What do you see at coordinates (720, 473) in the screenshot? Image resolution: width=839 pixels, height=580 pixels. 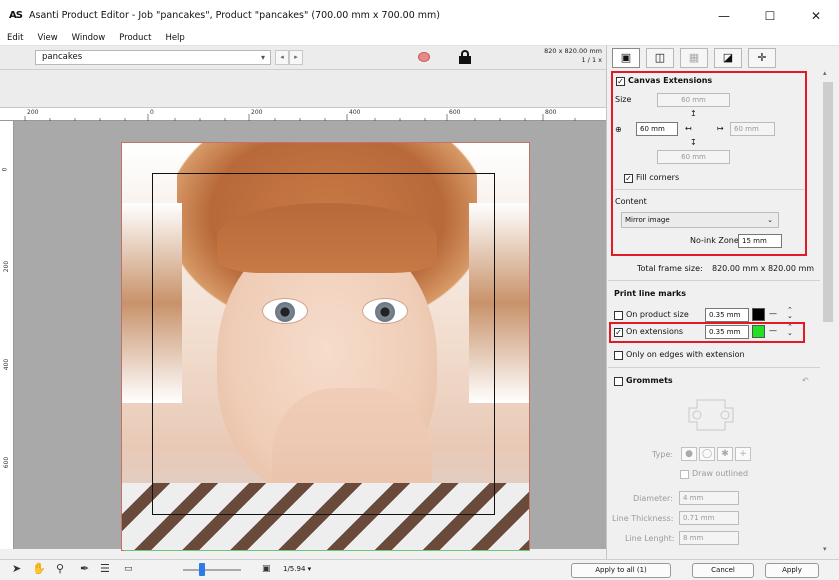 I see `draw-outlined-label: Draw outlined` at bounding box center [720, 473].